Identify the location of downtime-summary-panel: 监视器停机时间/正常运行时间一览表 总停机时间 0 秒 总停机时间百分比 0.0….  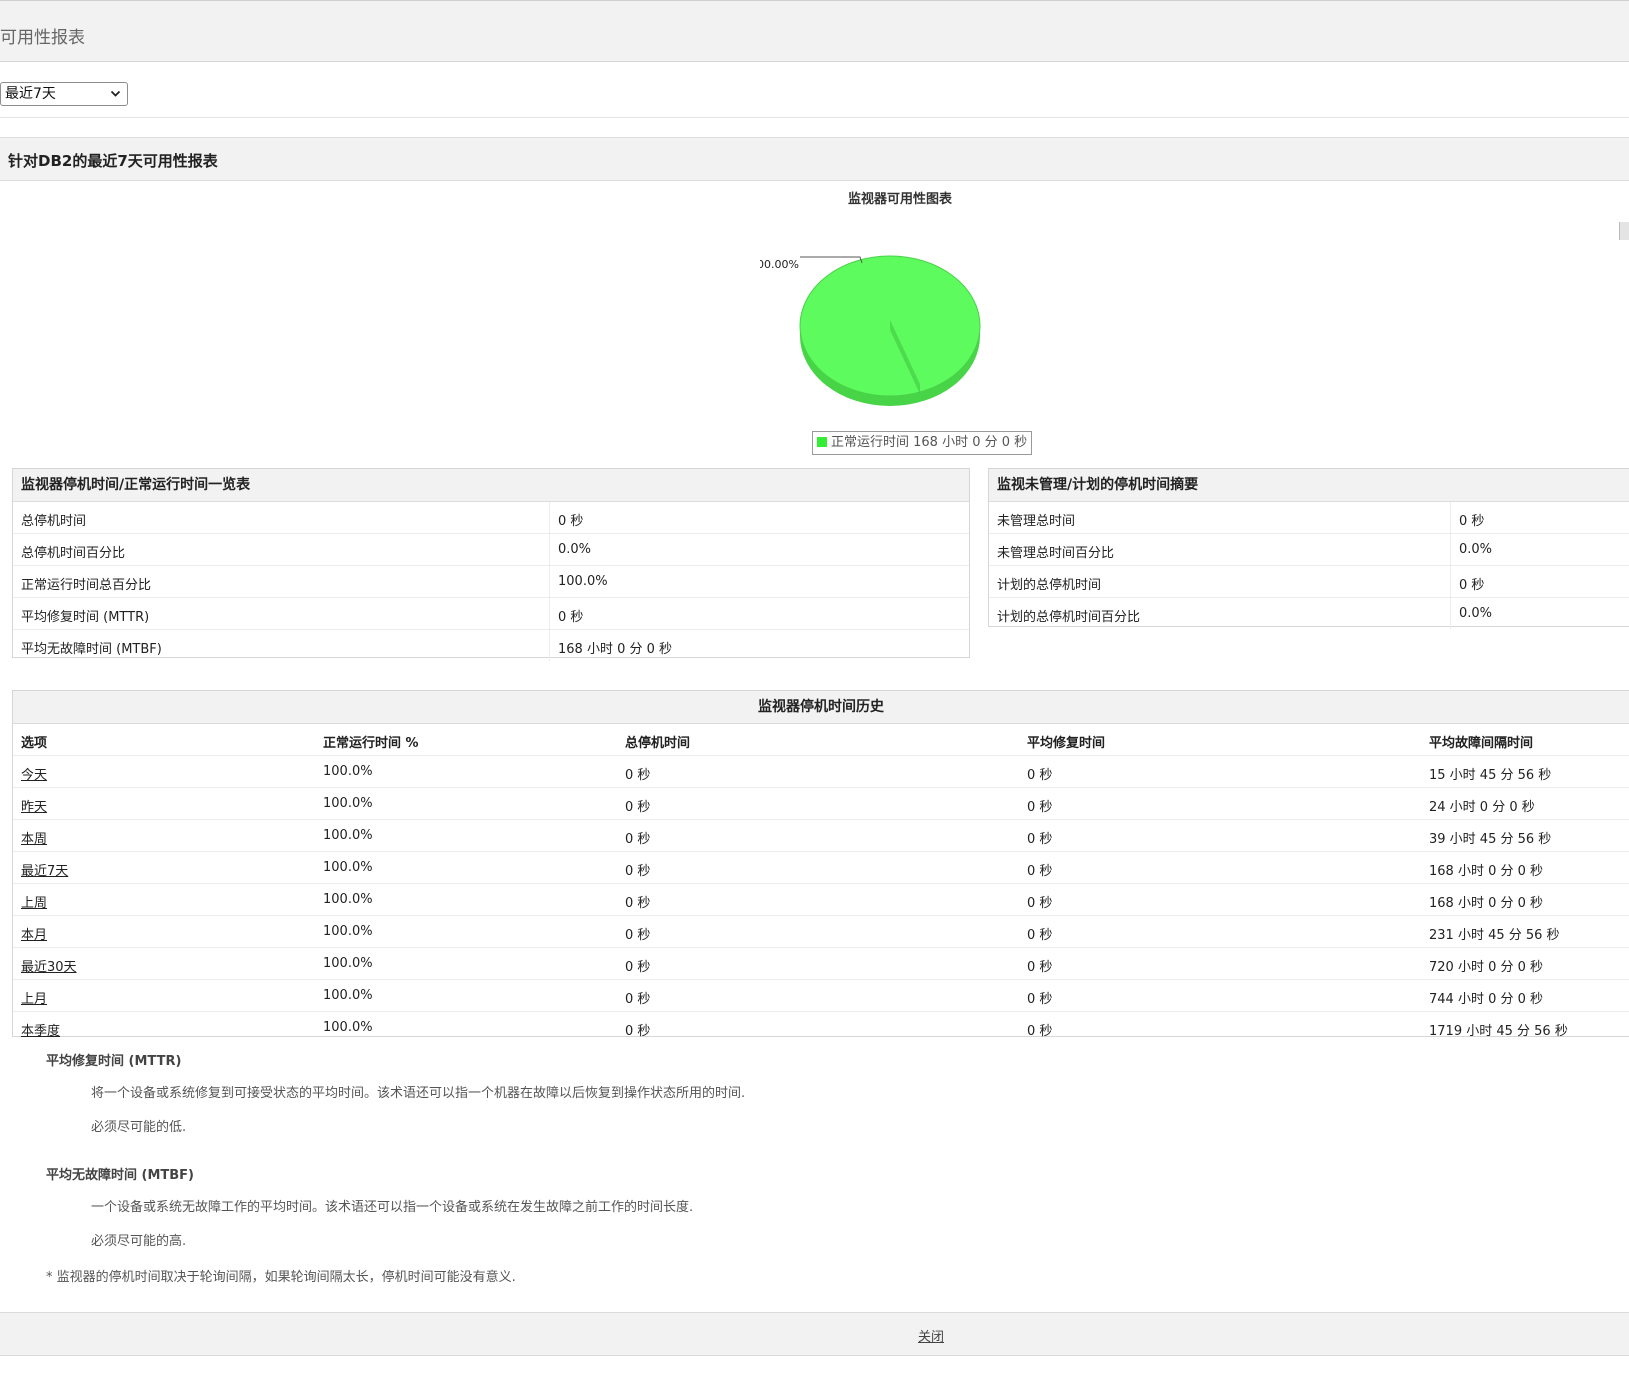
(491, 564).